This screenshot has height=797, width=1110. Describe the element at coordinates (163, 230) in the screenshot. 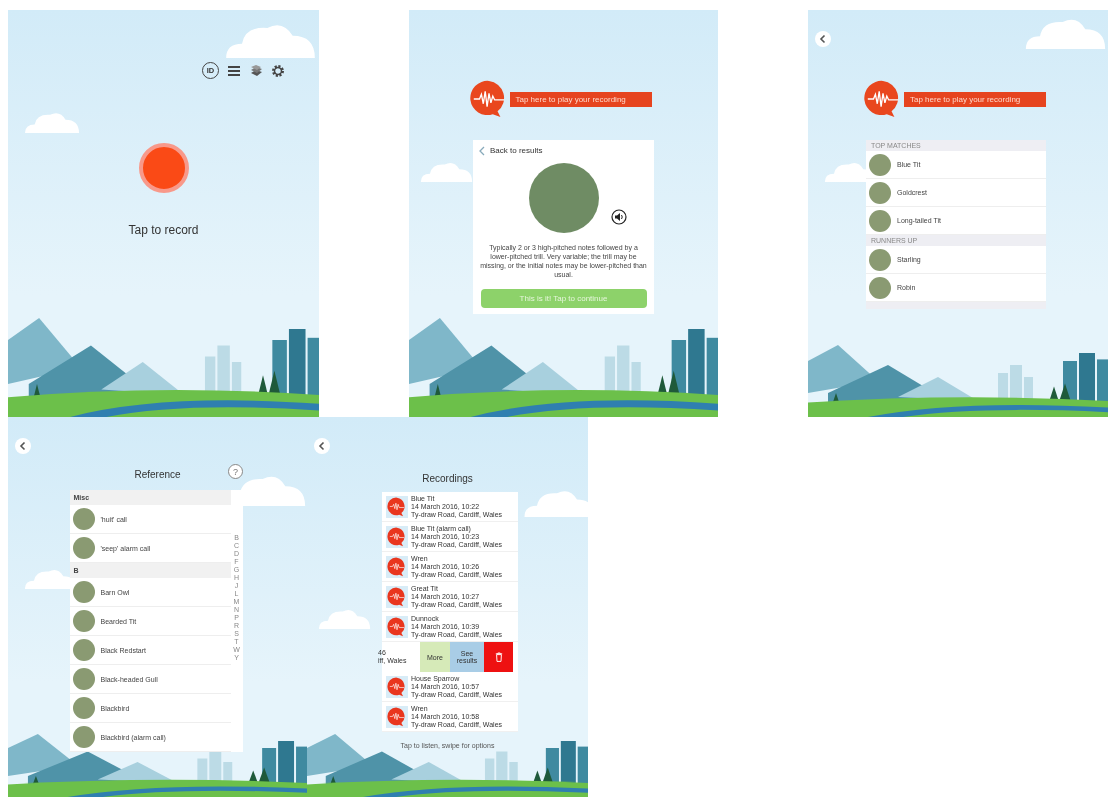

I see `record-label: Tap to record` at that location.